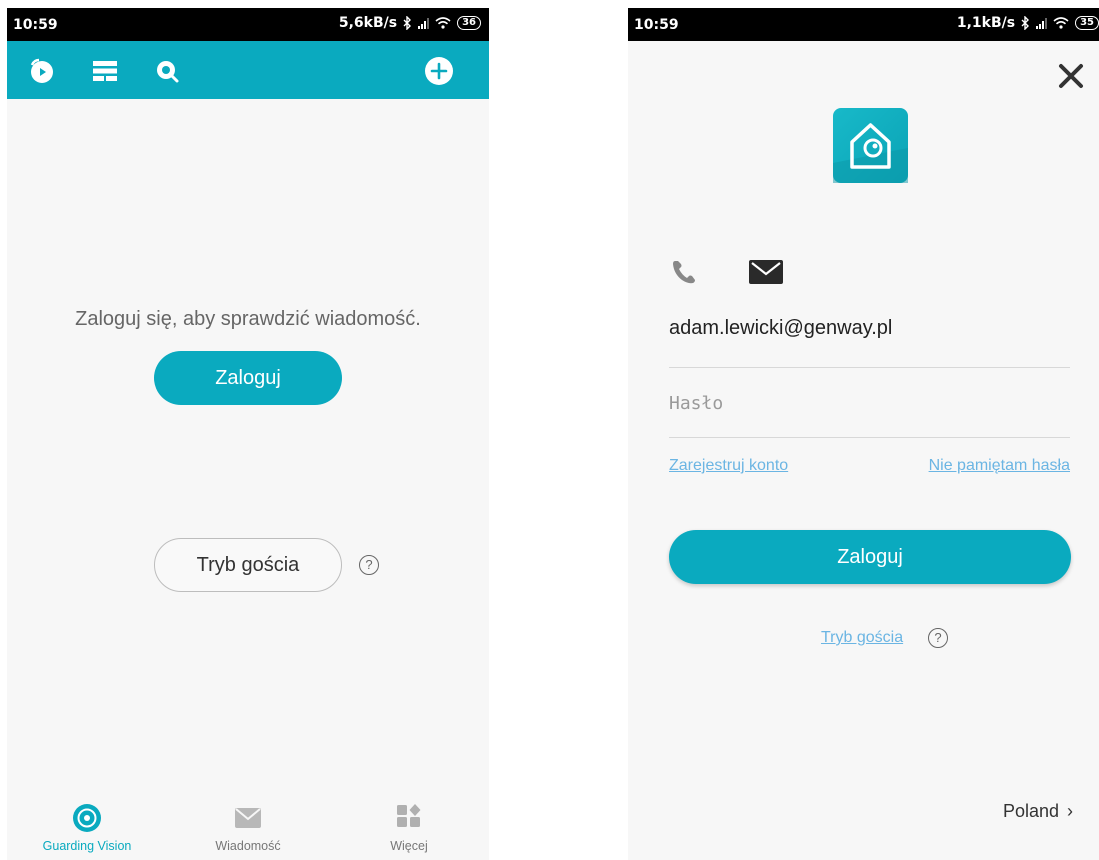 The height and width of the screenshot is (860, 1099). I want to click on forgot-password-link: Nie pamiętam hasła, so click(999, 466).